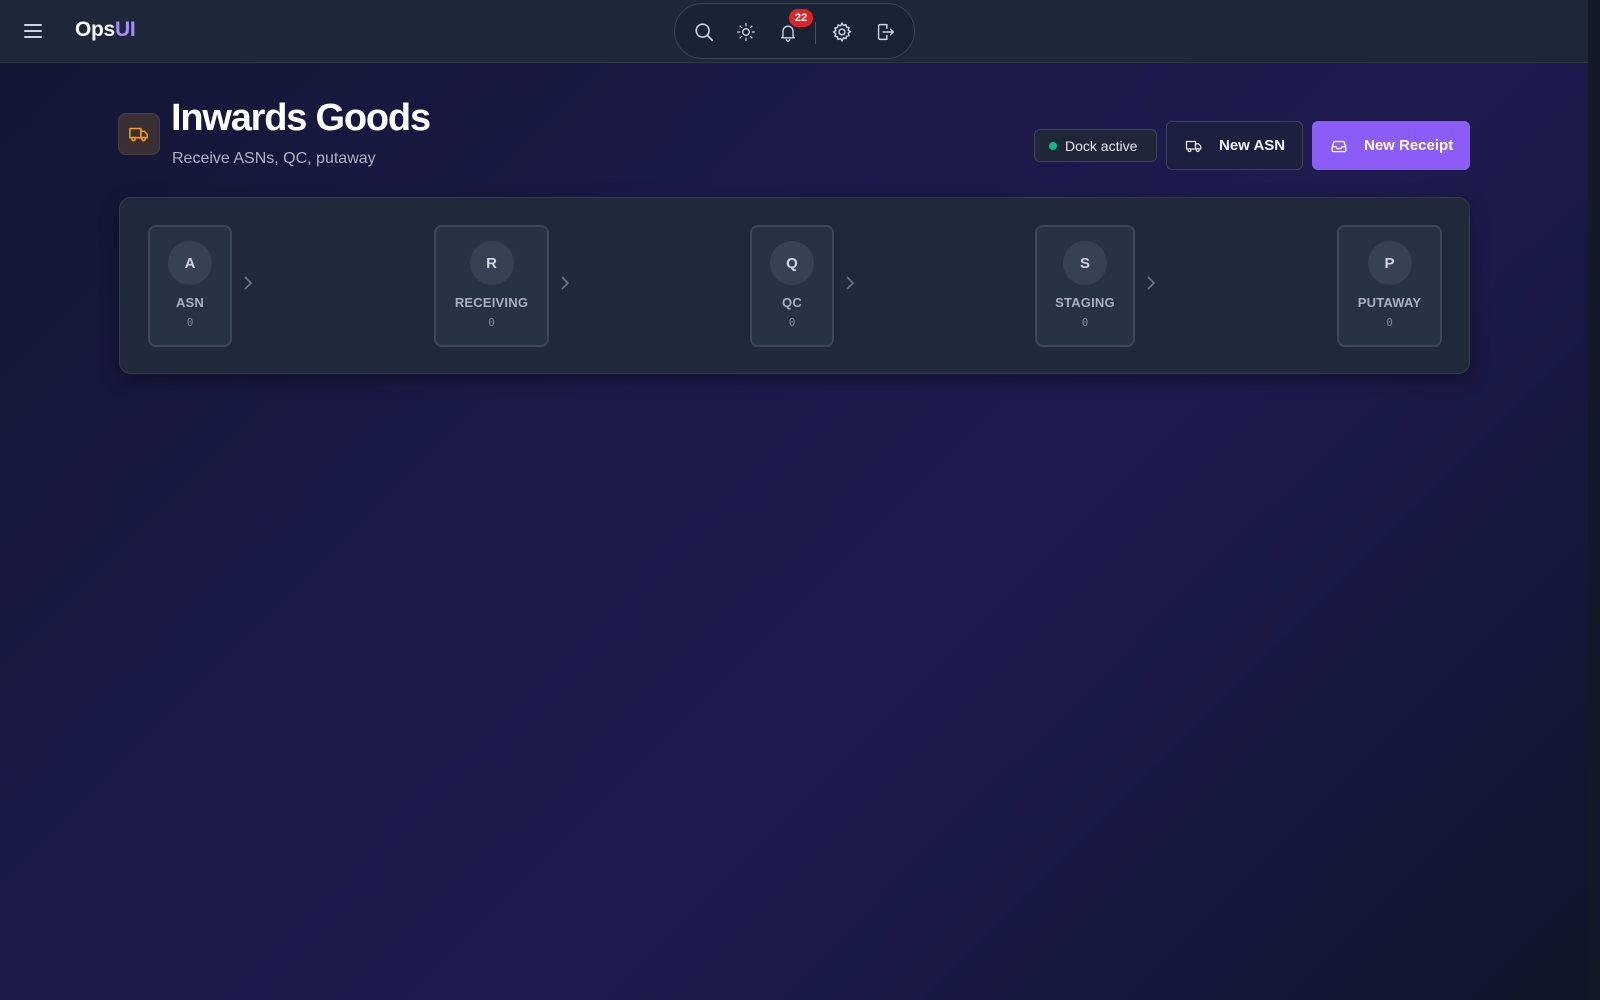 This screenshot has height=1000, width=1600. I want to click on dock-status-badge: Dock active, so click(1095, 145).